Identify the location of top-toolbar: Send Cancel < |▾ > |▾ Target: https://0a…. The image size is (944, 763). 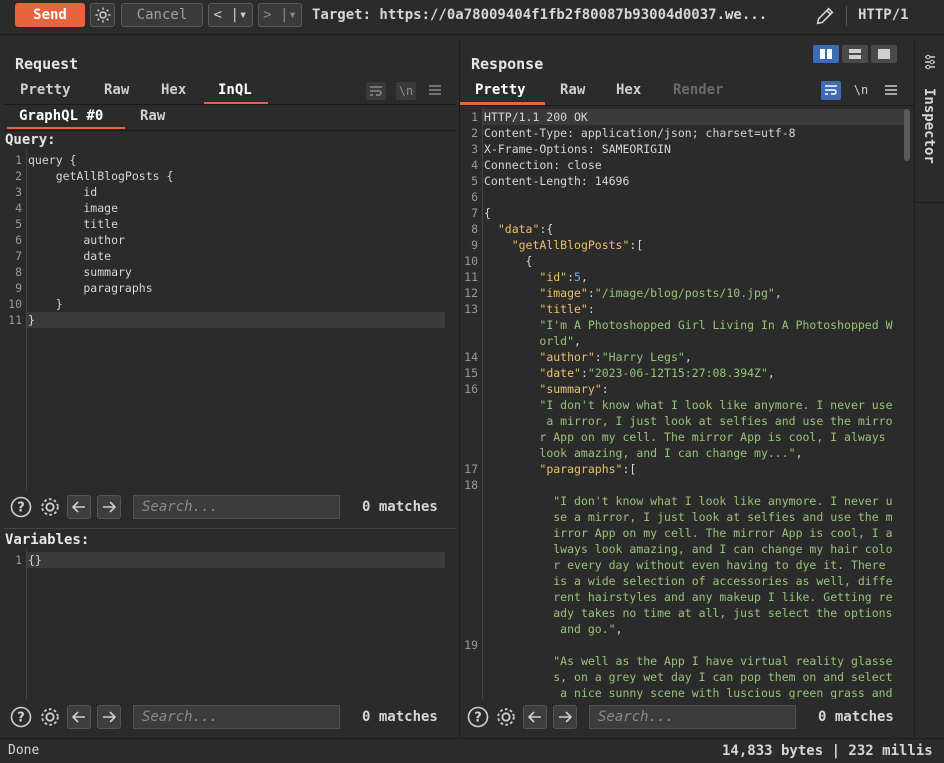
(472, 17).